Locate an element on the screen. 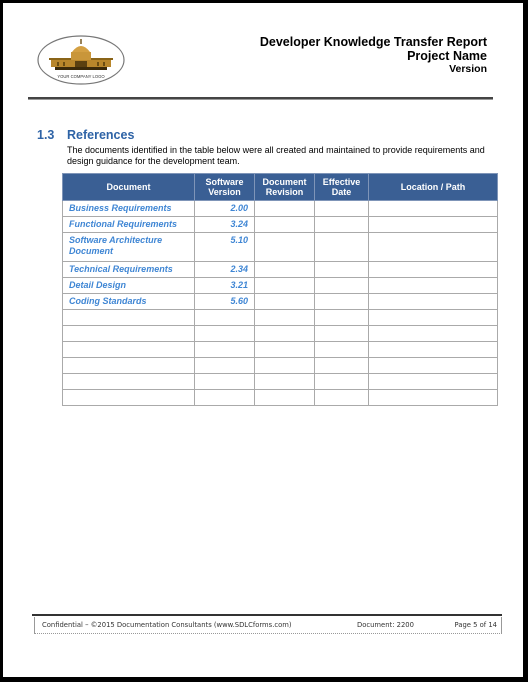  logo-text: YOUR COMPANY LOGO is located at coordinates (81, 76).